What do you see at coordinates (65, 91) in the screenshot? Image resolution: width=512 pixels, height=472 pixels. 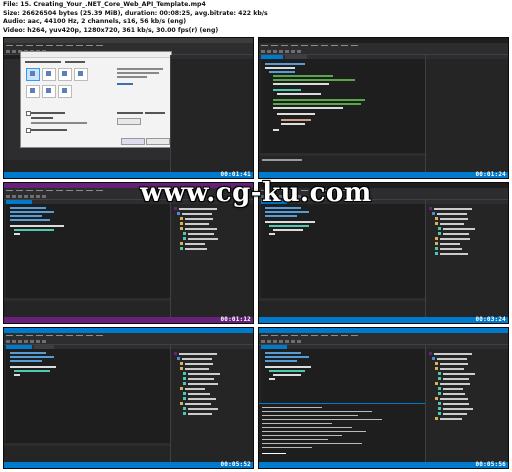 I see `template-react-redux` at bounding box center [65, 91].